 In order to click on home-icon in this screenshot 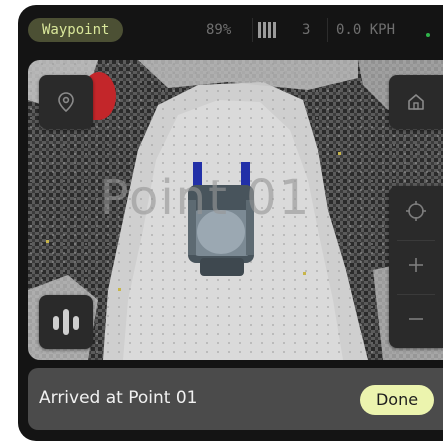, I will do `click(416, 102)`.